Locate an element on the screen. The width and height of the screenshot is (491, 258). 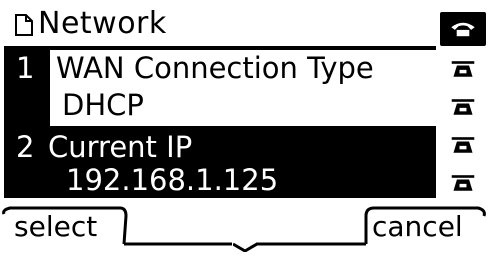
list-item-current-ip-label: Current IP is located at coordinates (120, 147).